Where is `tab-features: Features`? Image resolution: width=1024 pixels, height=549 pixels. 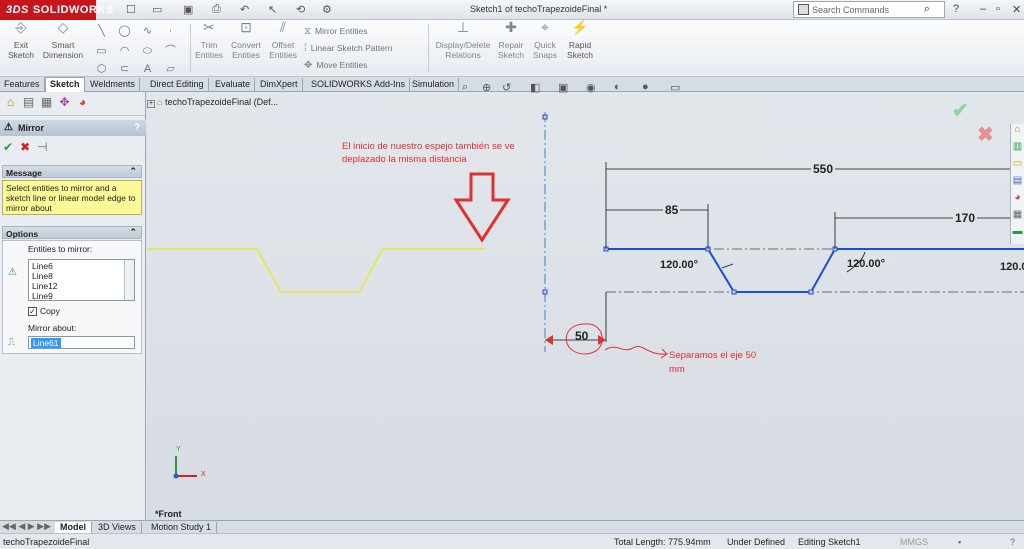
tab-features: Features is located at coordinates (22, 85).